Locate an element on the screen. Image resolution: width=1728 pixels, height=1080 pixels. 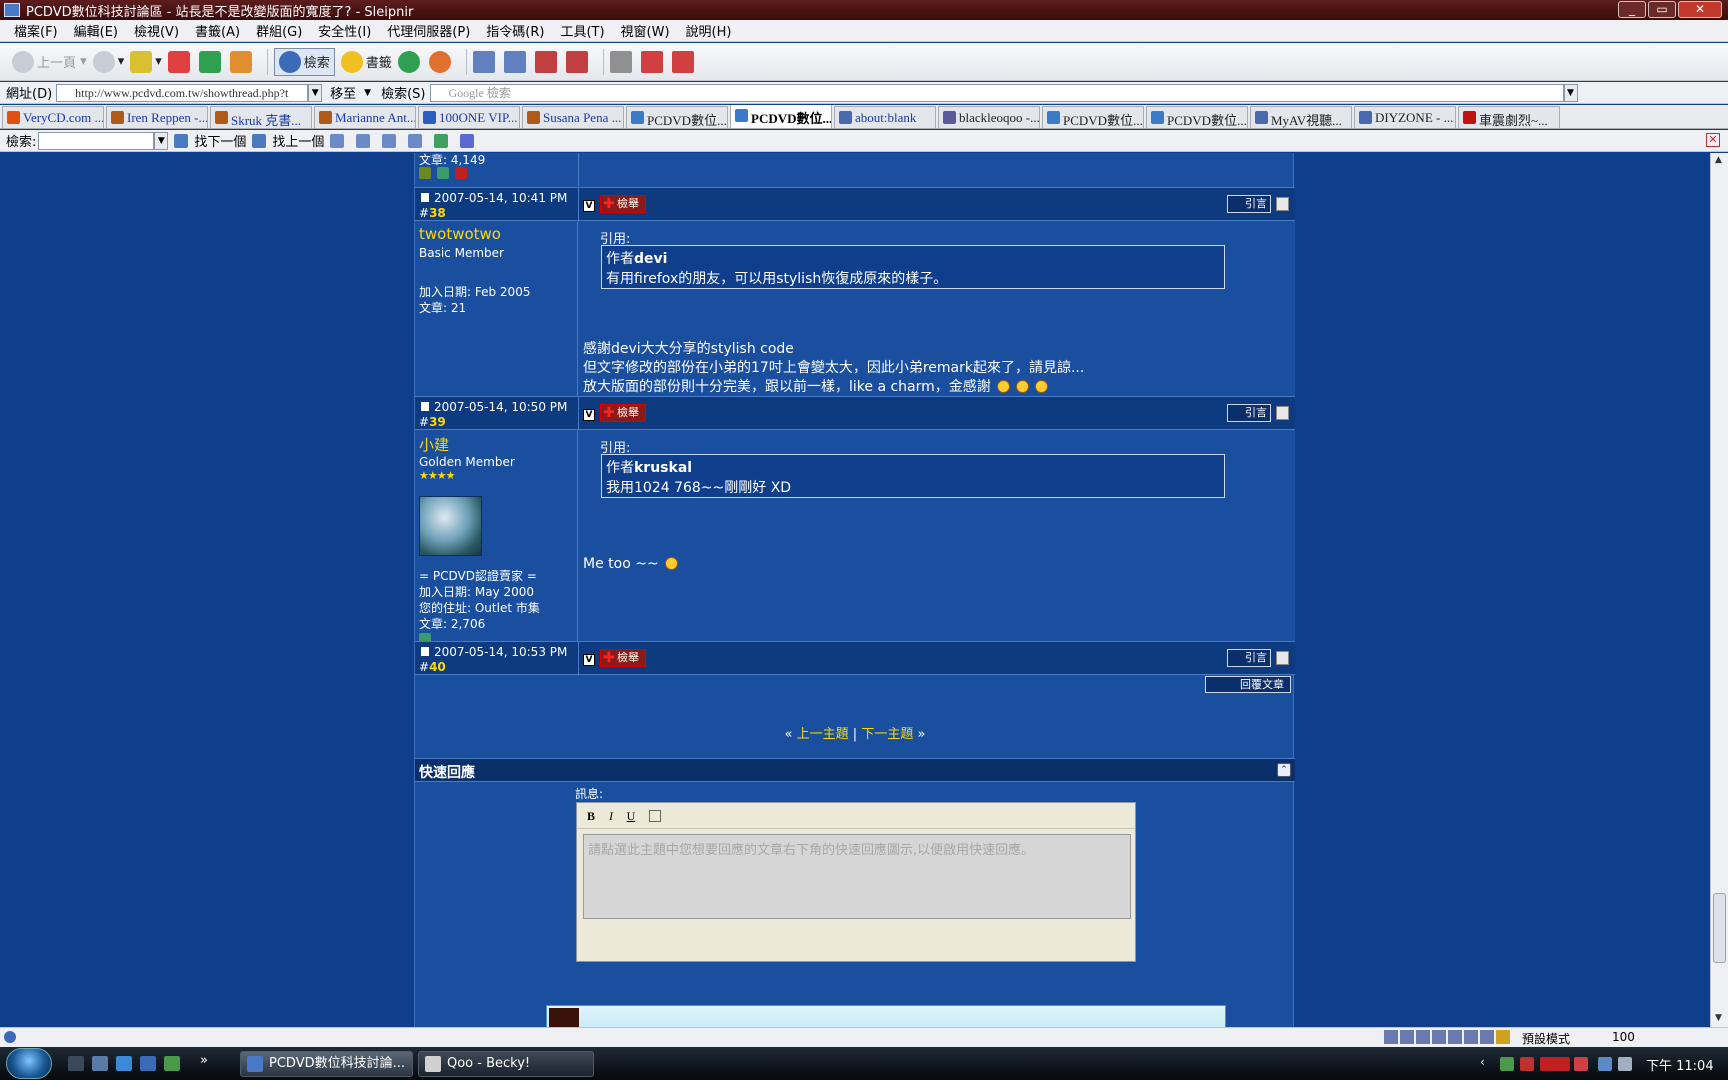
bold-button: B is located at coordinates (591, 816).